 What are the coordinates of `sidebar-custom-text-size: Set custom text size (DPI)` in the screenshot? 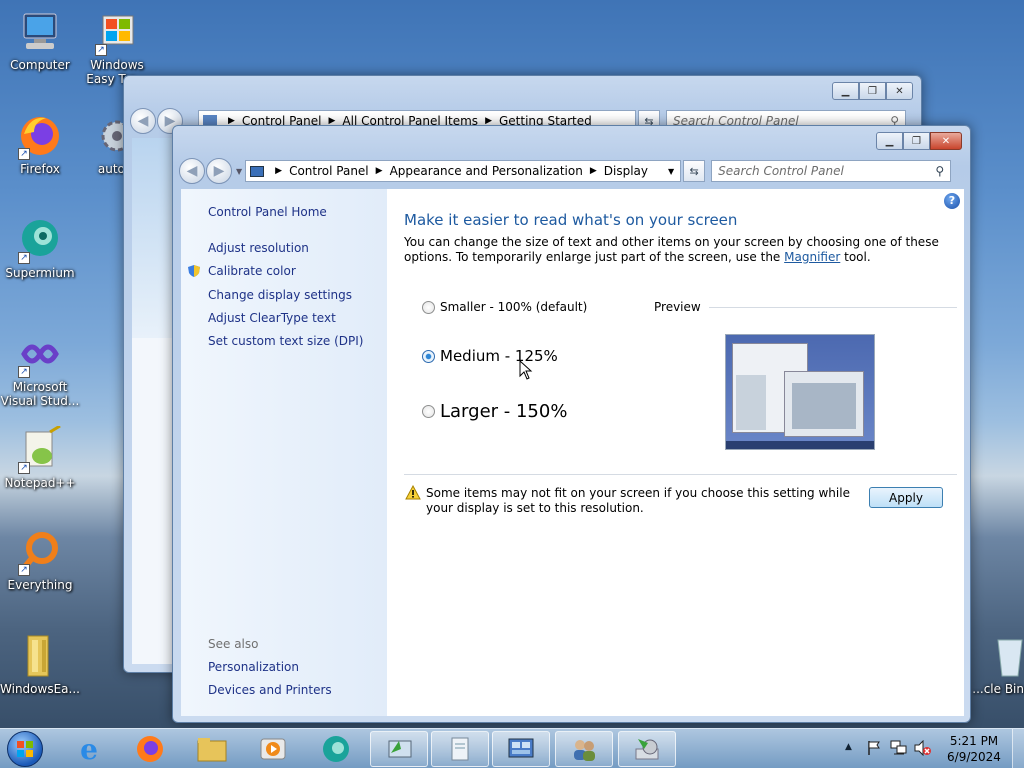 It's located at (285, 341).